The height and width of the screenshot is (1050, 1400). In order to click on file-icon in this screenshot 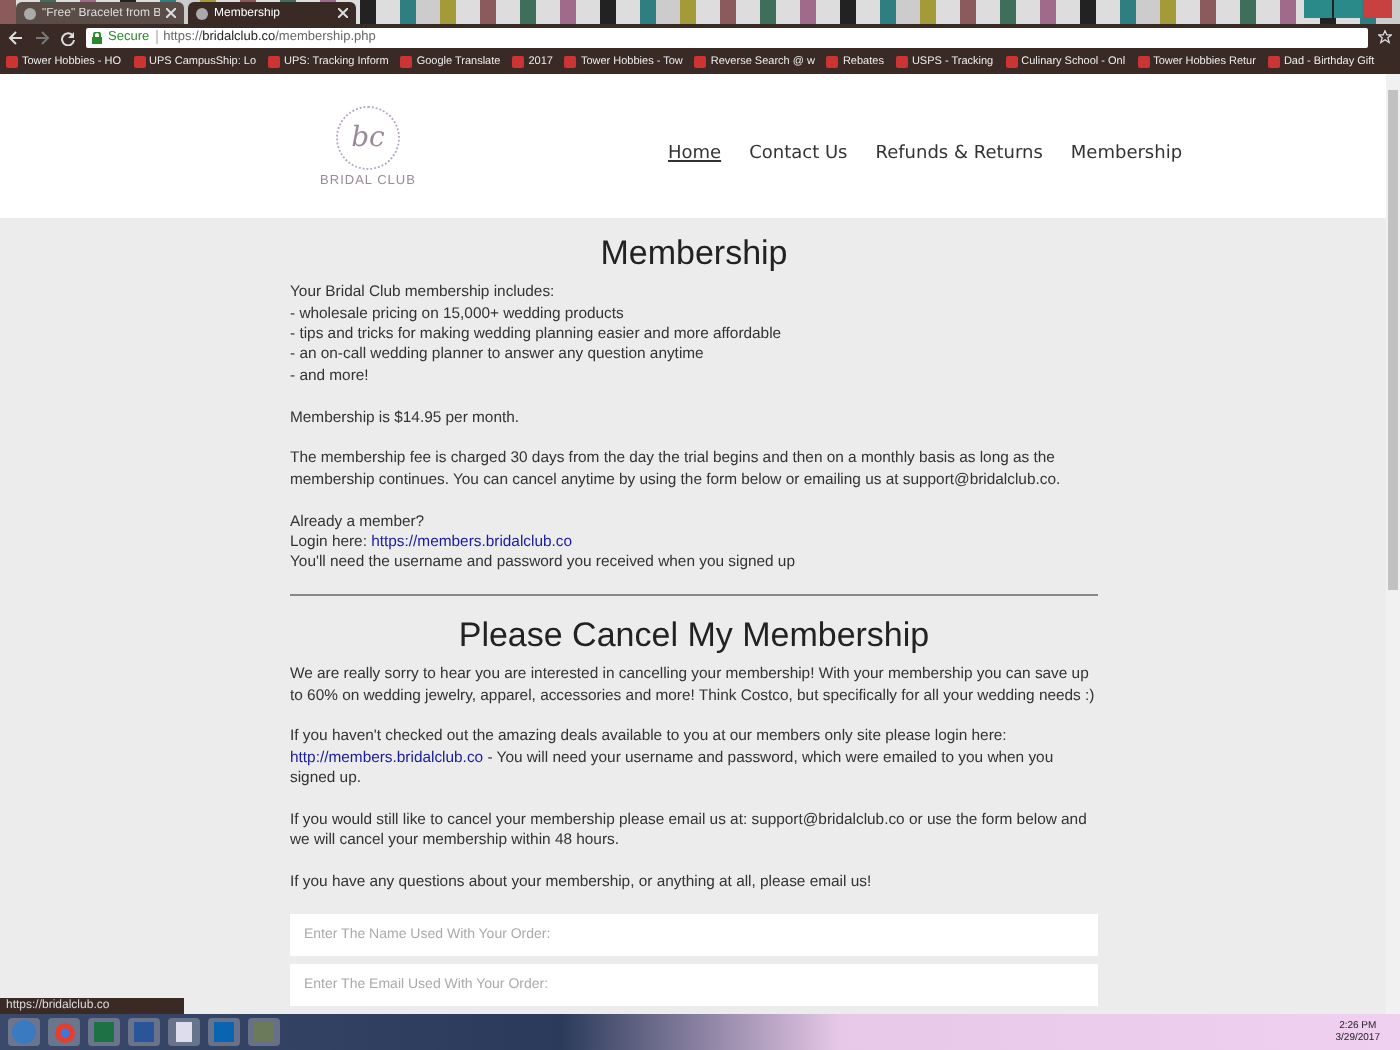, I will do `click(184, 1032)`.